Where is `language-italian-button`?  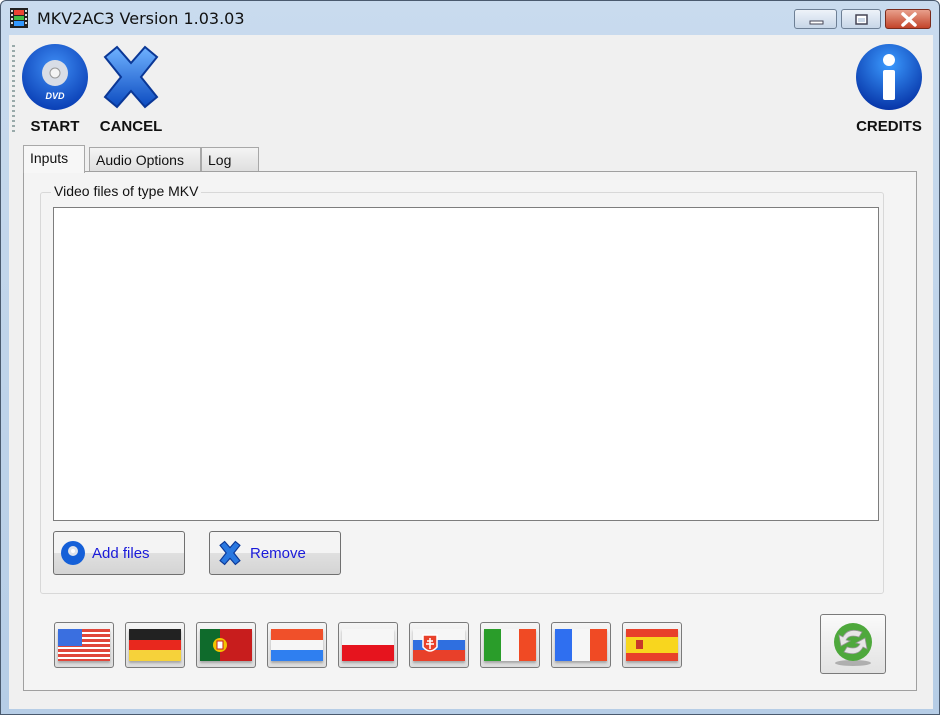
language-italian-button is located at coordinates (510, 645).